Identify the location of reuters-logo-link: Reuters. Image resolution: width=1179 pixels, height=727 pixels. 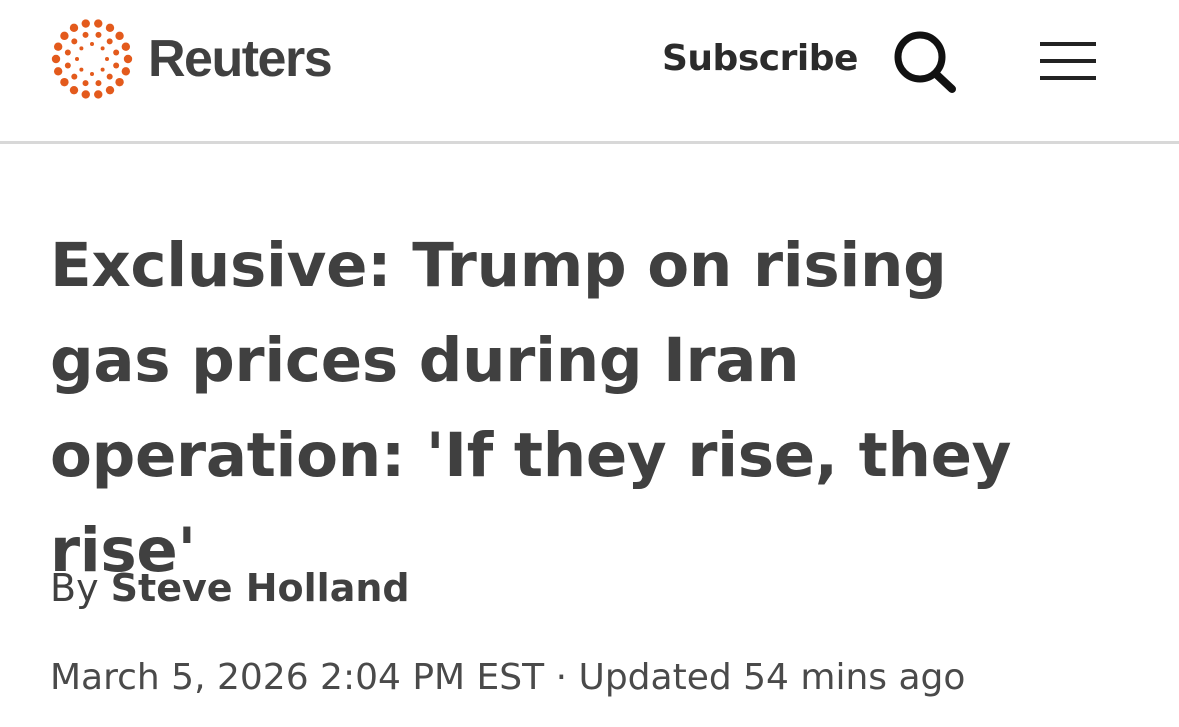
(191, 59).